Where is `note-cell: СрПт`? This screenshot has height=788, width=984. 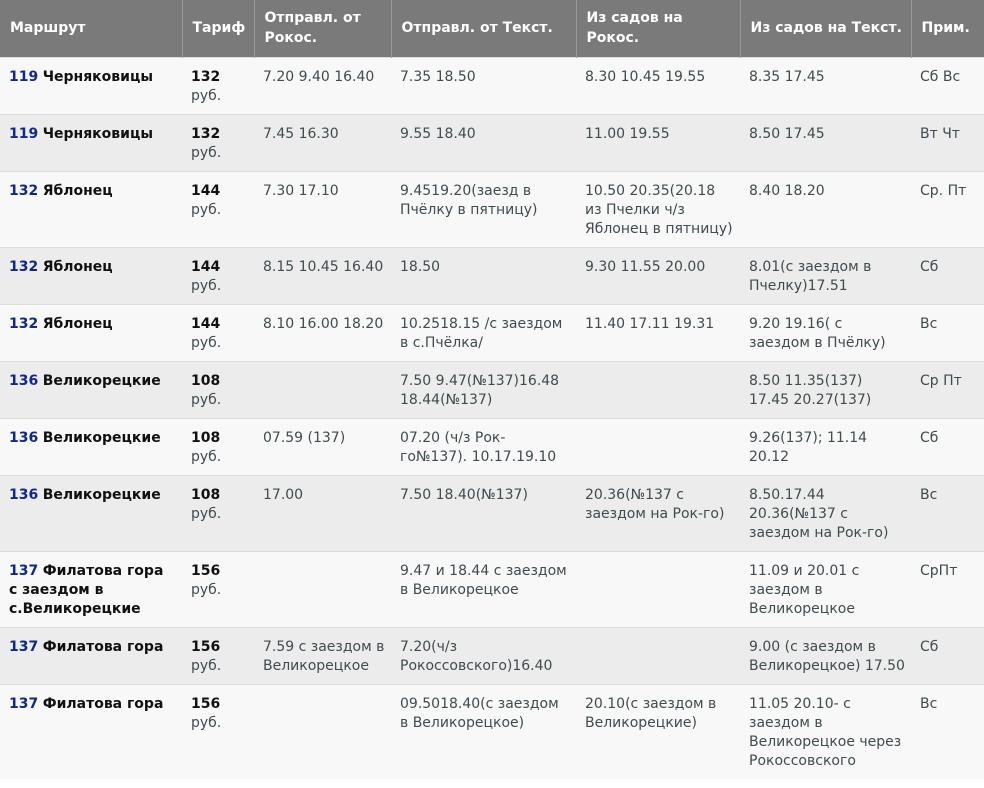
note-cell: СрПт is located at coordinates (947, 588).